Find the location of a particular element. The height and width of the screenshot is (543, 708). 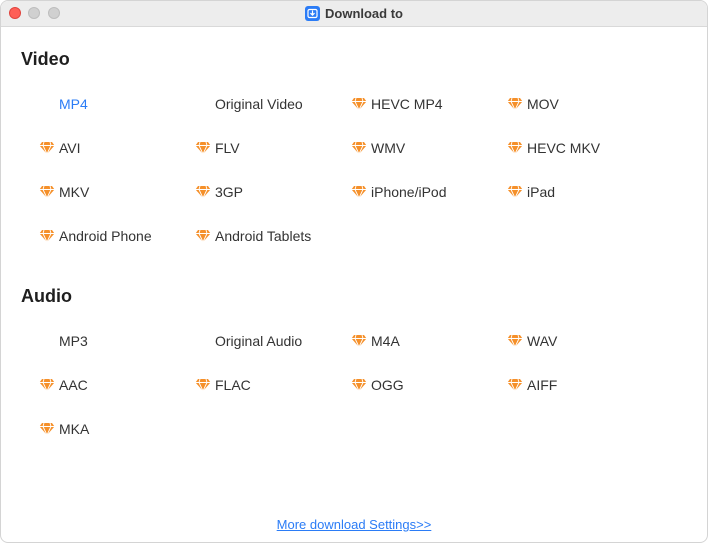

format-label: Android Tablets is located at coordinates (263, 236).